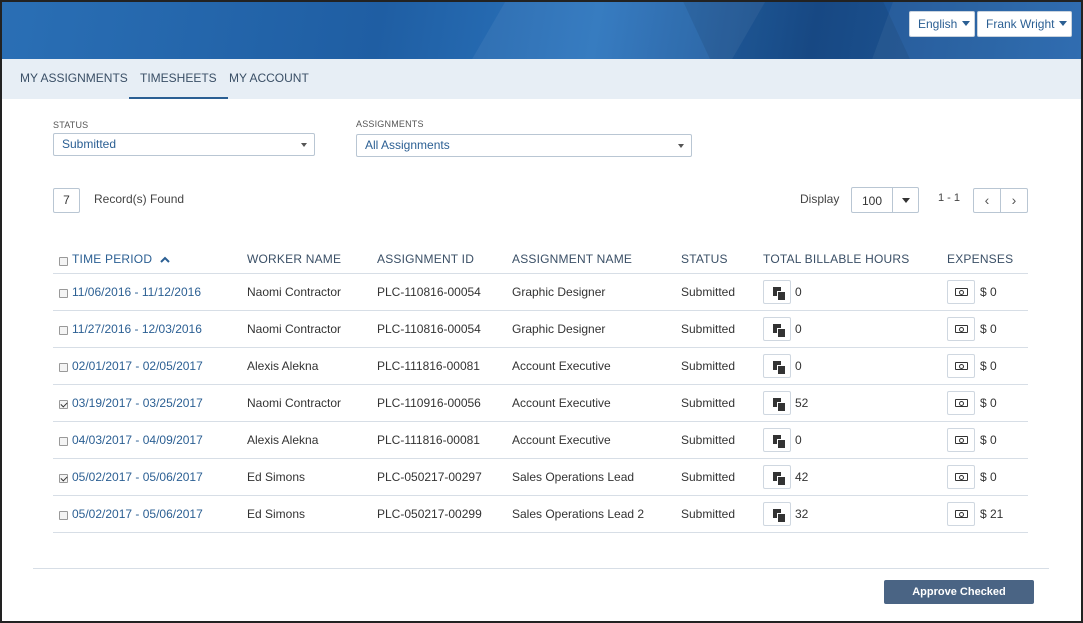 Image resolution: width=1083 pixels, height=623 pixels. What do you see at coordinates (1024, 24) in the screenshot?
I see `user-menu-dropdown: Frank Wright` at bounding box center [1024, 24].